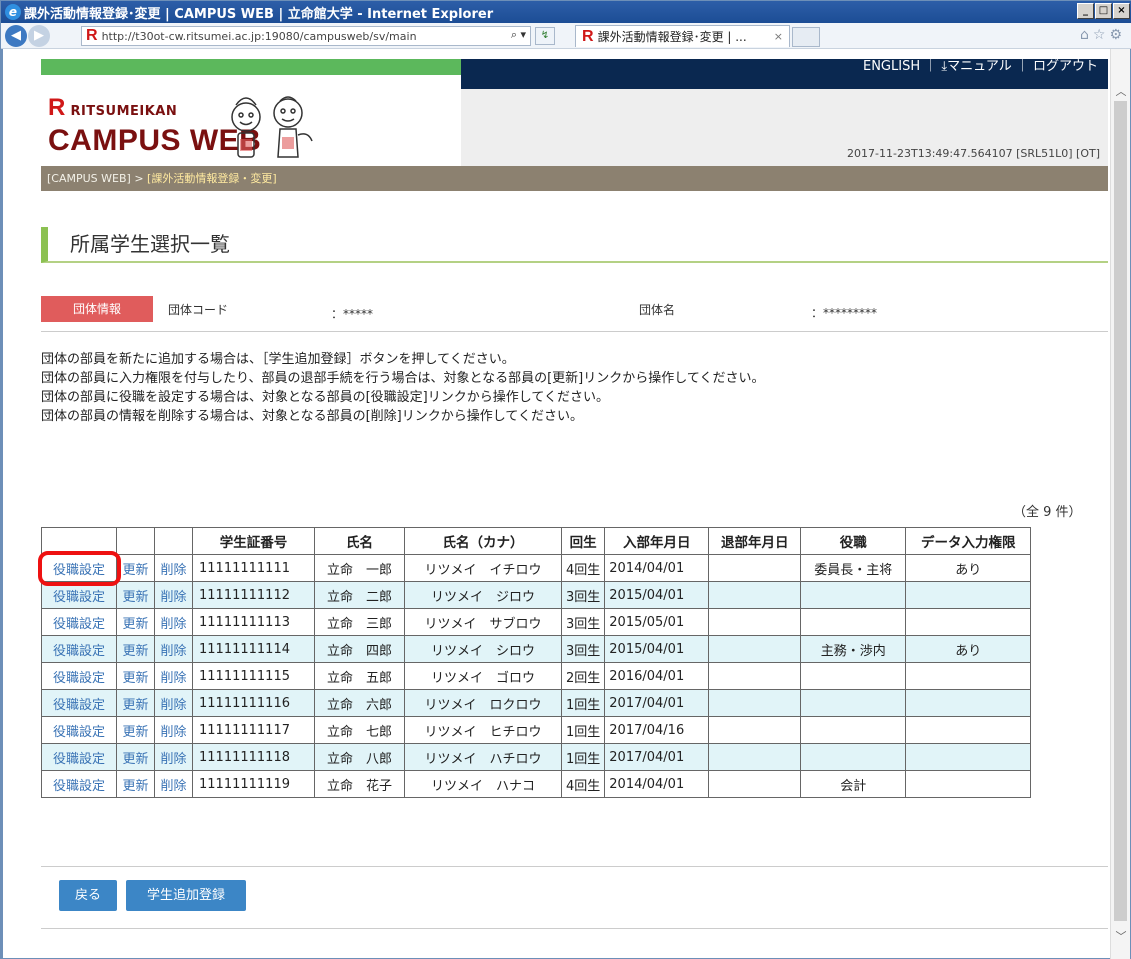 This screenshot has height=959, width=1131. I want to click on col-header-role: 役職, so click(853, 541).